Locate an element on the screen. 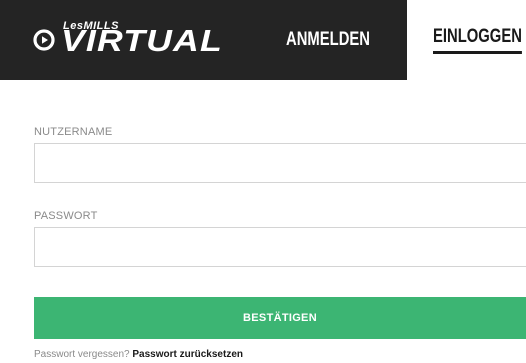 Image resolution: width=526 pixels, height=363 pixels. lesmills-virtual-logo: LesMILLS VIRTUAL is located at coordinates (133, 40).